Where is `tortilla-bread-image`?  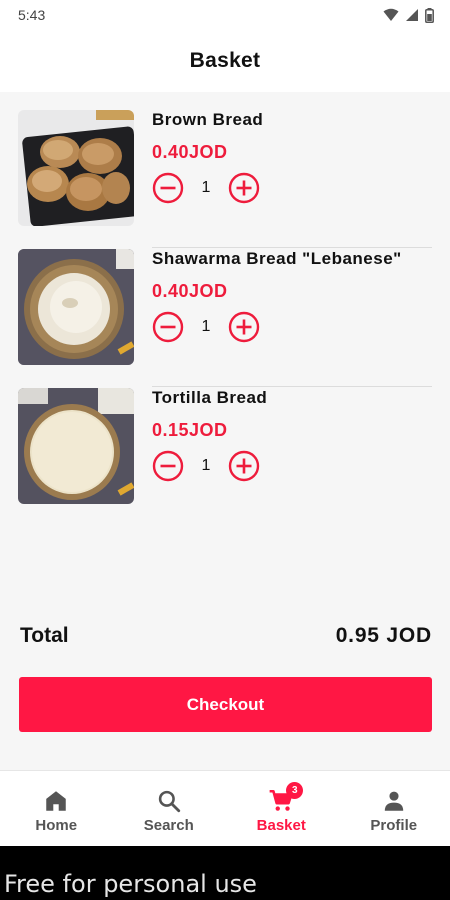 tortilla-bread-image is located at coordinates (76, 446).